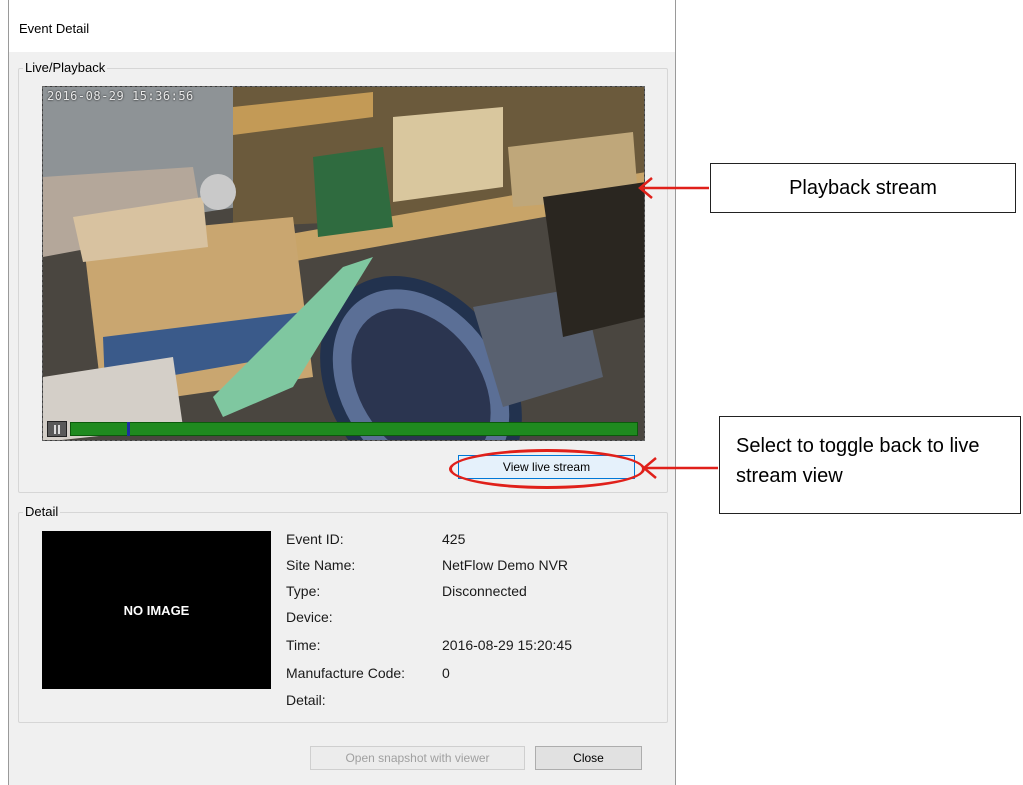 Image resolution: width=1023 pixels, height=785 pixels. What do you see at coordinates (678, 328) in the screenshot?
I see `annotation-arrows` at bounding box center [678, 328].